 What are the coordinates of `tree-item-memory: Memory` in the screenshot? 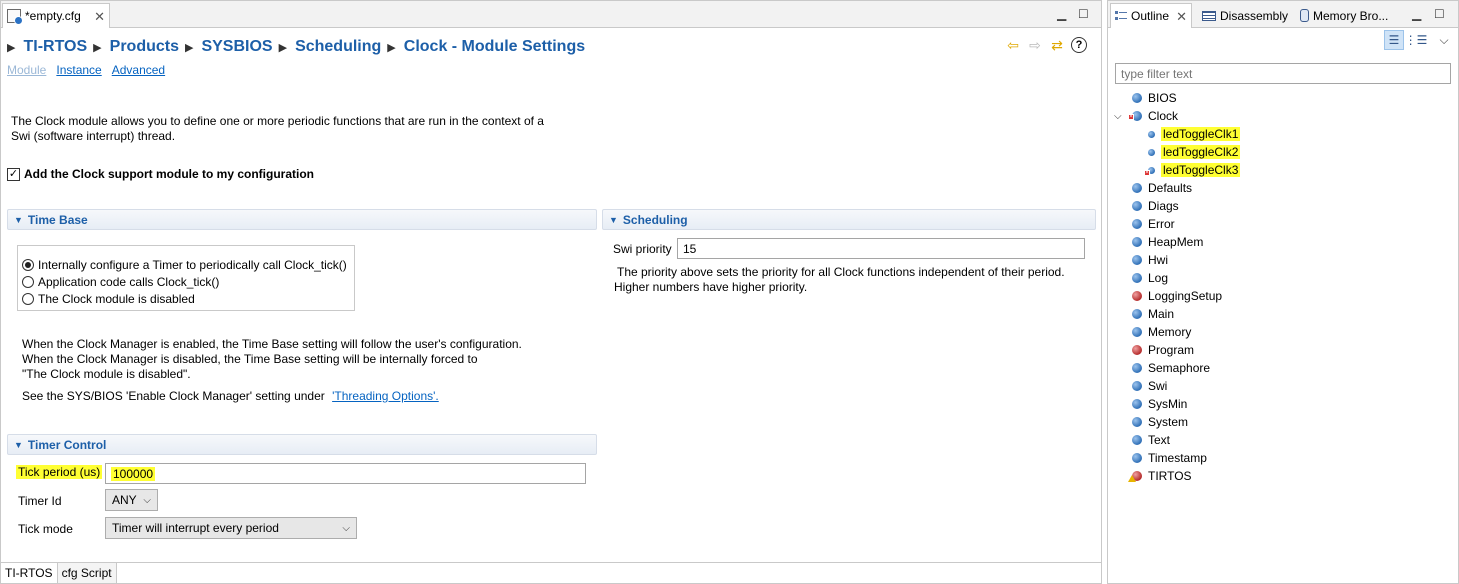 It's located at (1177, 332).